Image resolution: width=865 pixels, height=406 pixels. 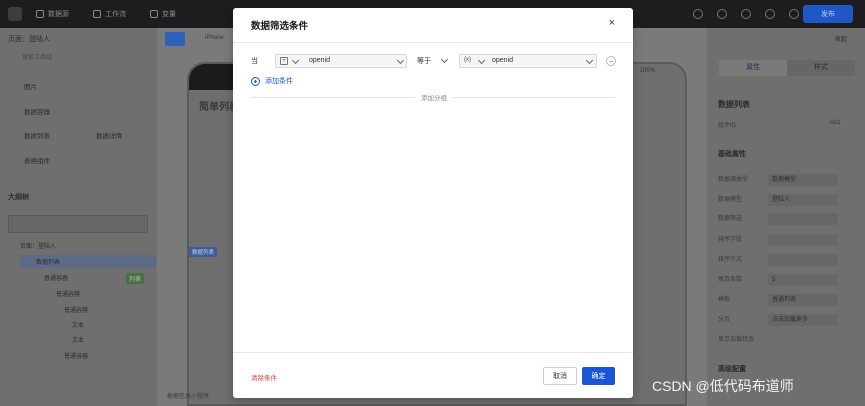 What do you see at coordinates (611, 61) in the screenshot?
I see `remove-condition-icon` at bounding box center [611, 61].